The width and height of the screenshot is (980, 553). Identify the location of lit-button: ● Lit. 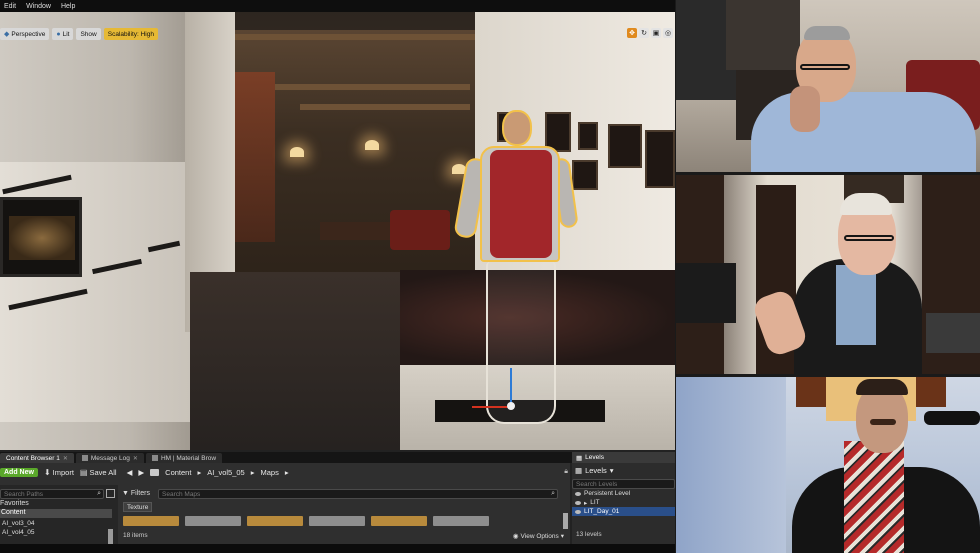
(63, 34).